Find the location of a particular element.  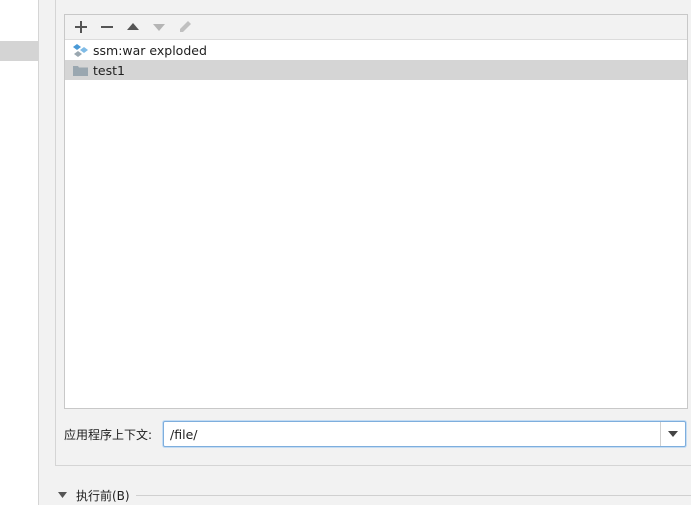

application-context-value: /file/ is located at coordinates (412, 434).